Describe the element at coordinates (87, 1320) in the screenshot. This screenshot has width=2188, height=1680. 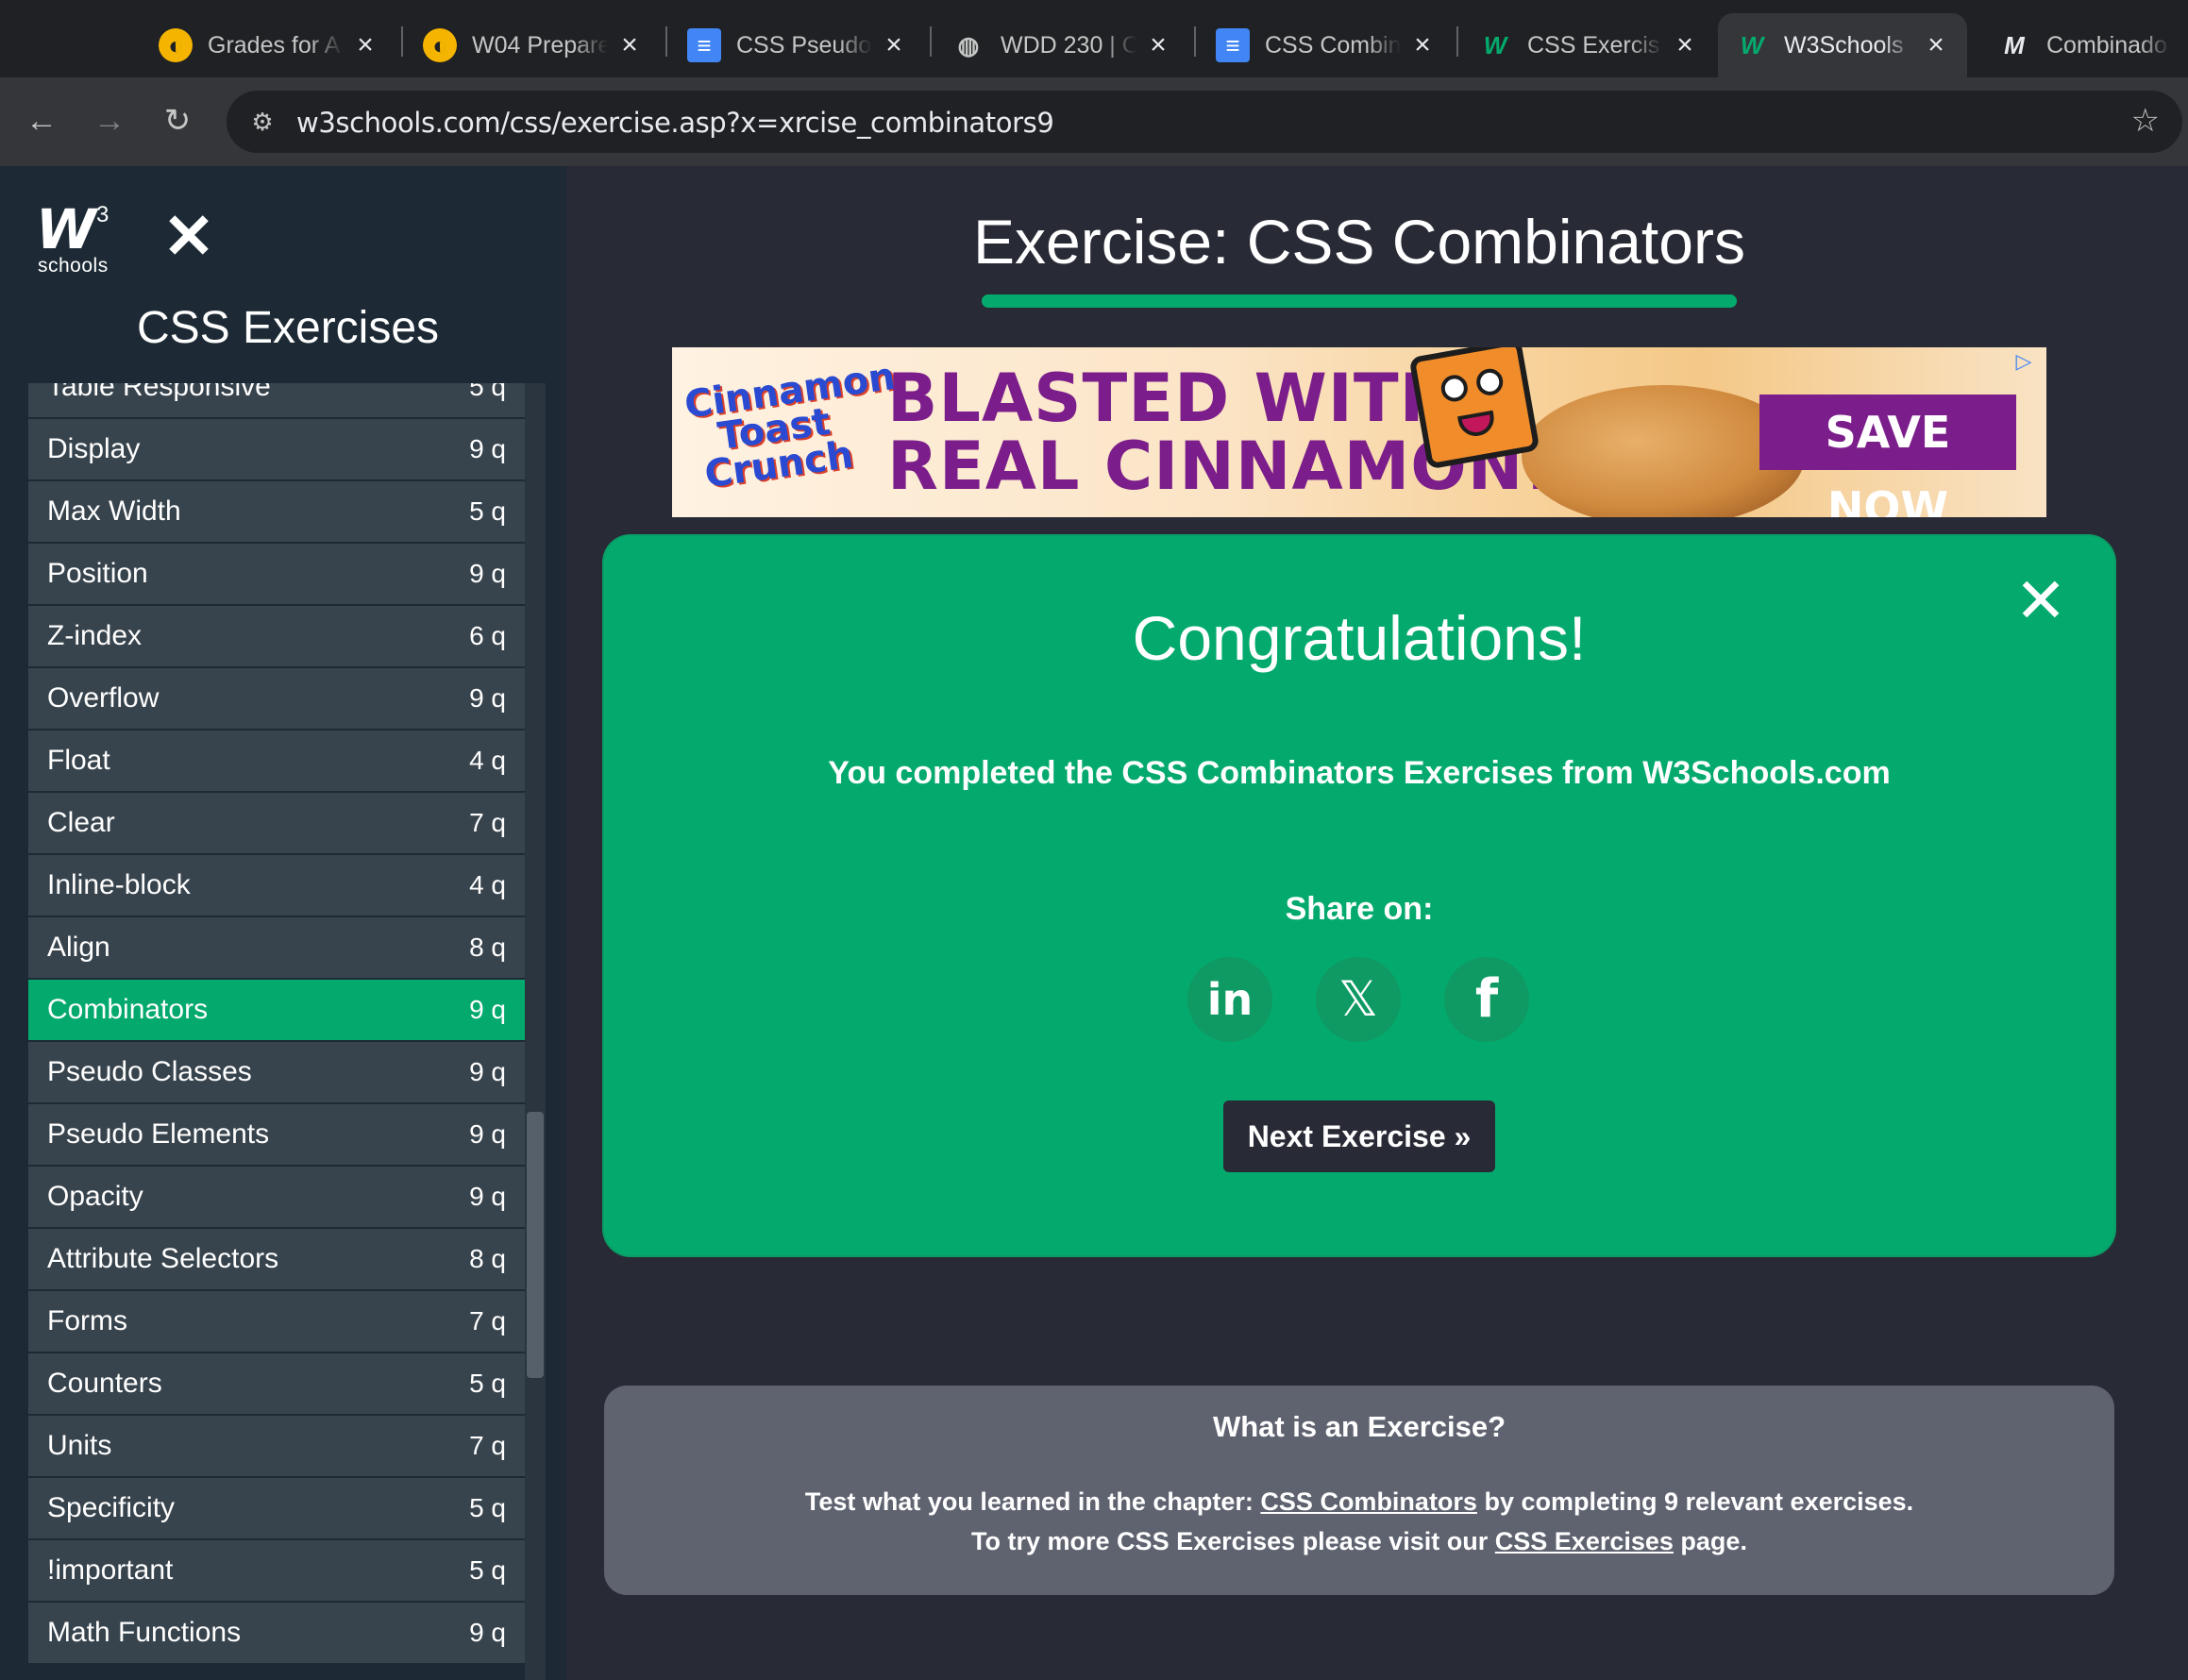
I see `sidebar-item-label: Forms` at that location.